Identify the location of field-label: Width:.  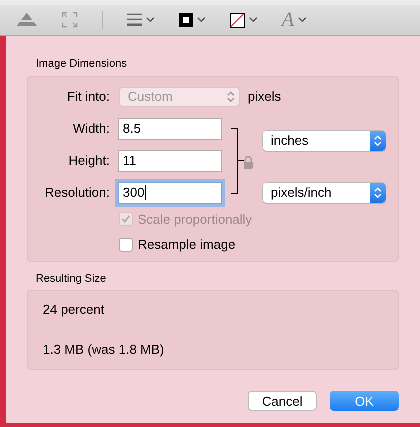
(91, 129).